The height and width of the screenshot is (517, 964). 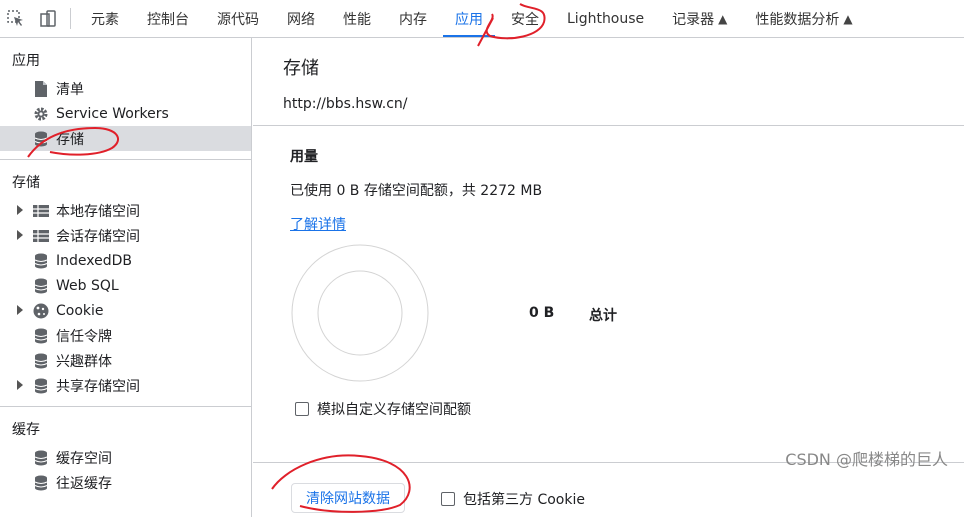 I want to click on sidebar-item-label: Cookie, so click(x=80, y=310).